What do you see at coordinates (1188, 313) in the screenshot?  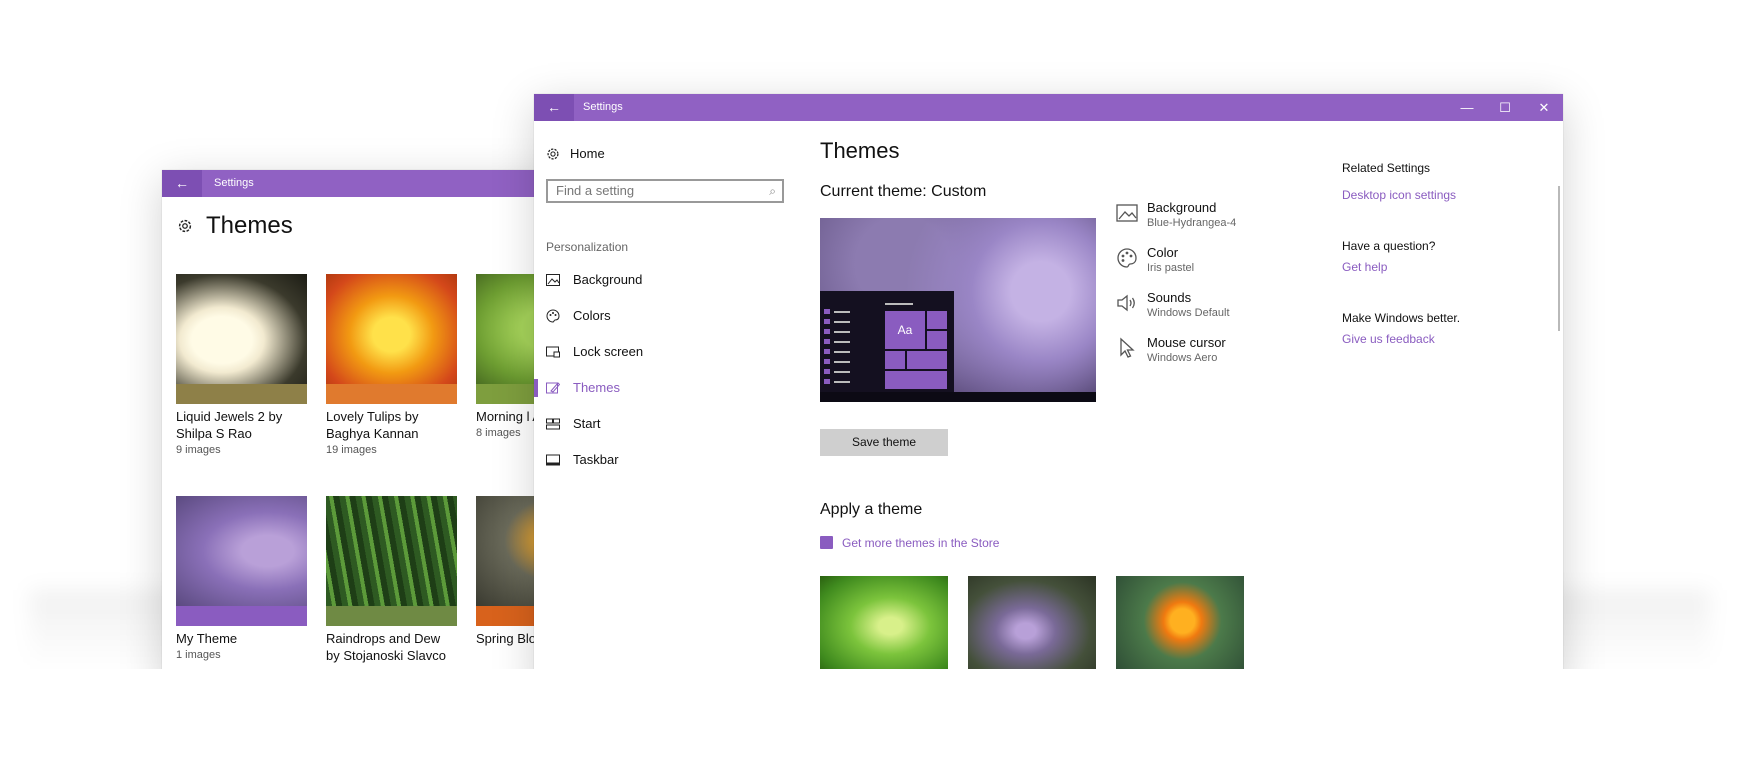 I see `property-value: Windows Default` at bounding box center [1188, 313].